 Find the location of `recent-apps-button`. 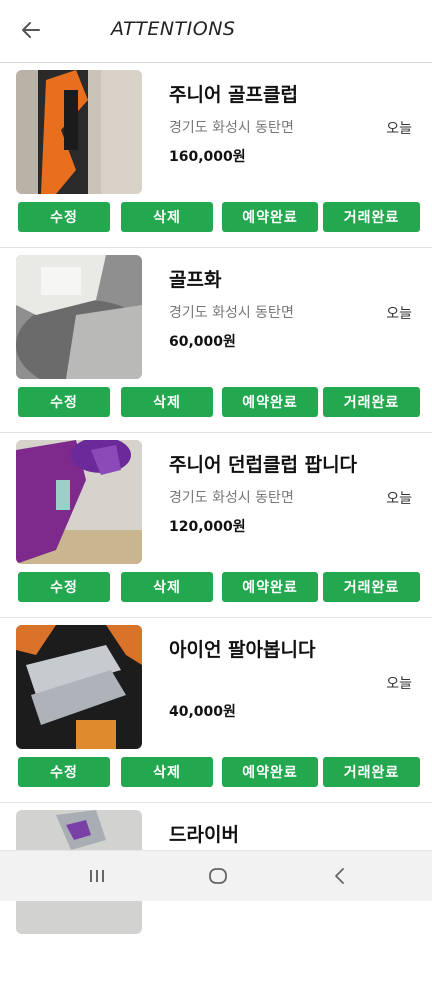

recent-apps-button is located at coordinates (97, 876).